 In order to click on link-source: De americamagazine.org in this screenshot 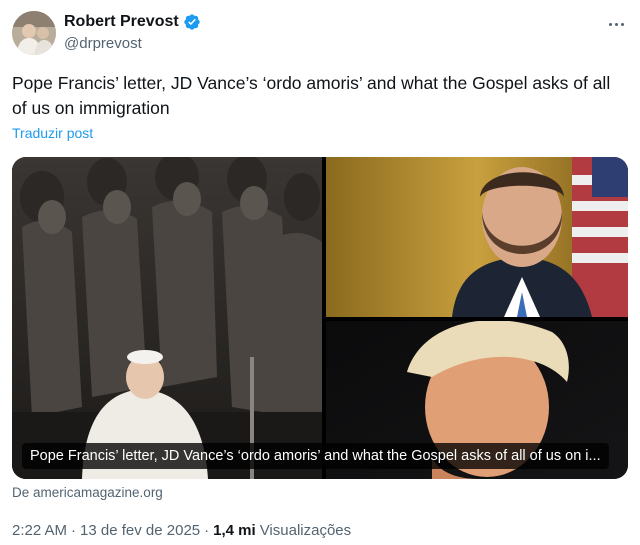, I will do `click(87, 492)`.